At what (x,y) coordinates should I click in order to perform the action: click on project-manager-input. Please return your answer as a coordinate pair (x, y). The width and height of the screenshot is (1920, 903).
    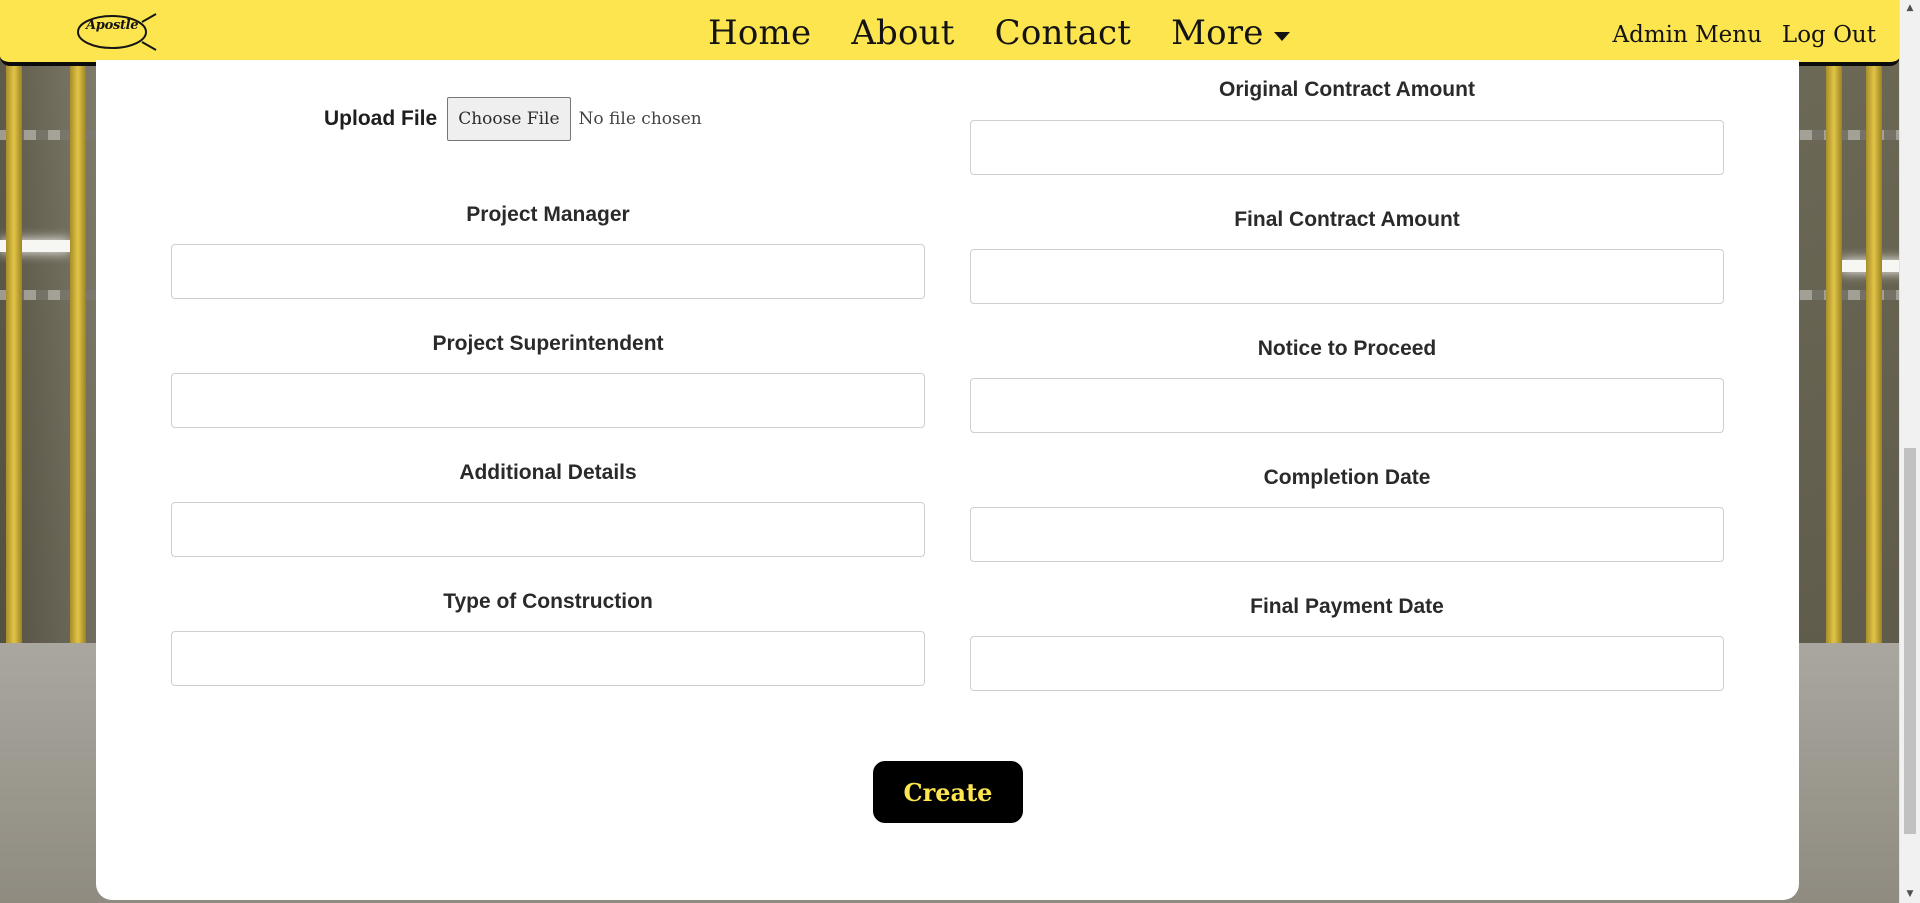
    Looking at the image, I should click on (548, 271).